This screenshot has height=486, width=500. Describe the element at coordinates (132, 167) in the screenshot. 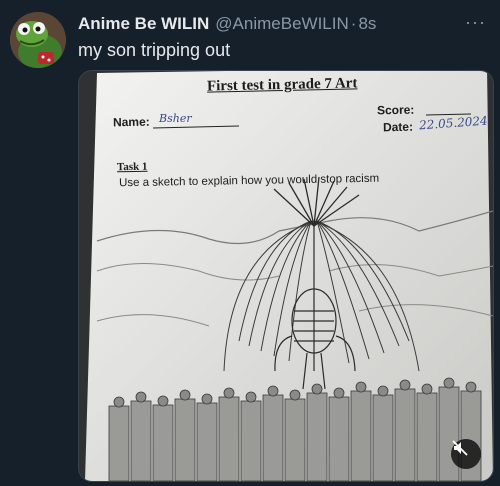

I see `task-label: Task 1` at that location.